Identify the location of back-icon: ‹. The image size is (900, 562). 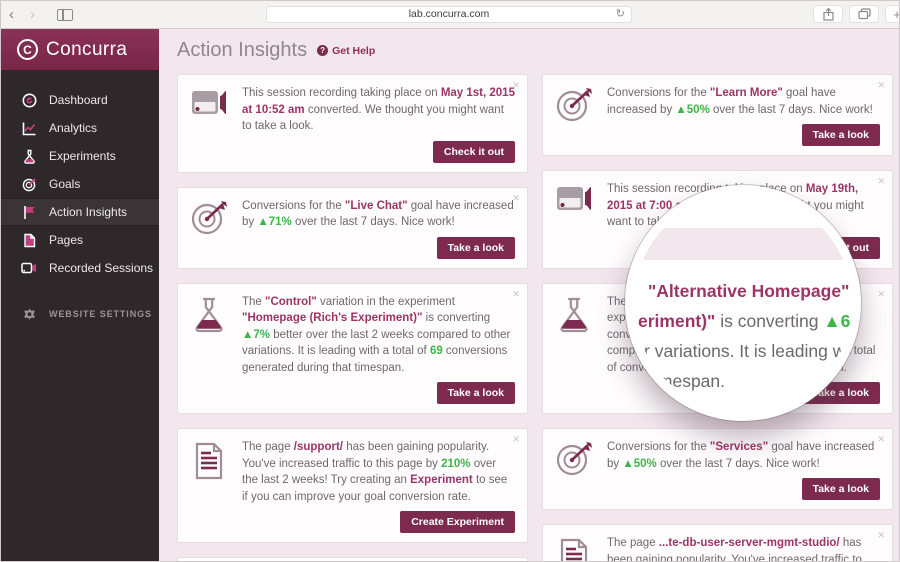
(11, 14).